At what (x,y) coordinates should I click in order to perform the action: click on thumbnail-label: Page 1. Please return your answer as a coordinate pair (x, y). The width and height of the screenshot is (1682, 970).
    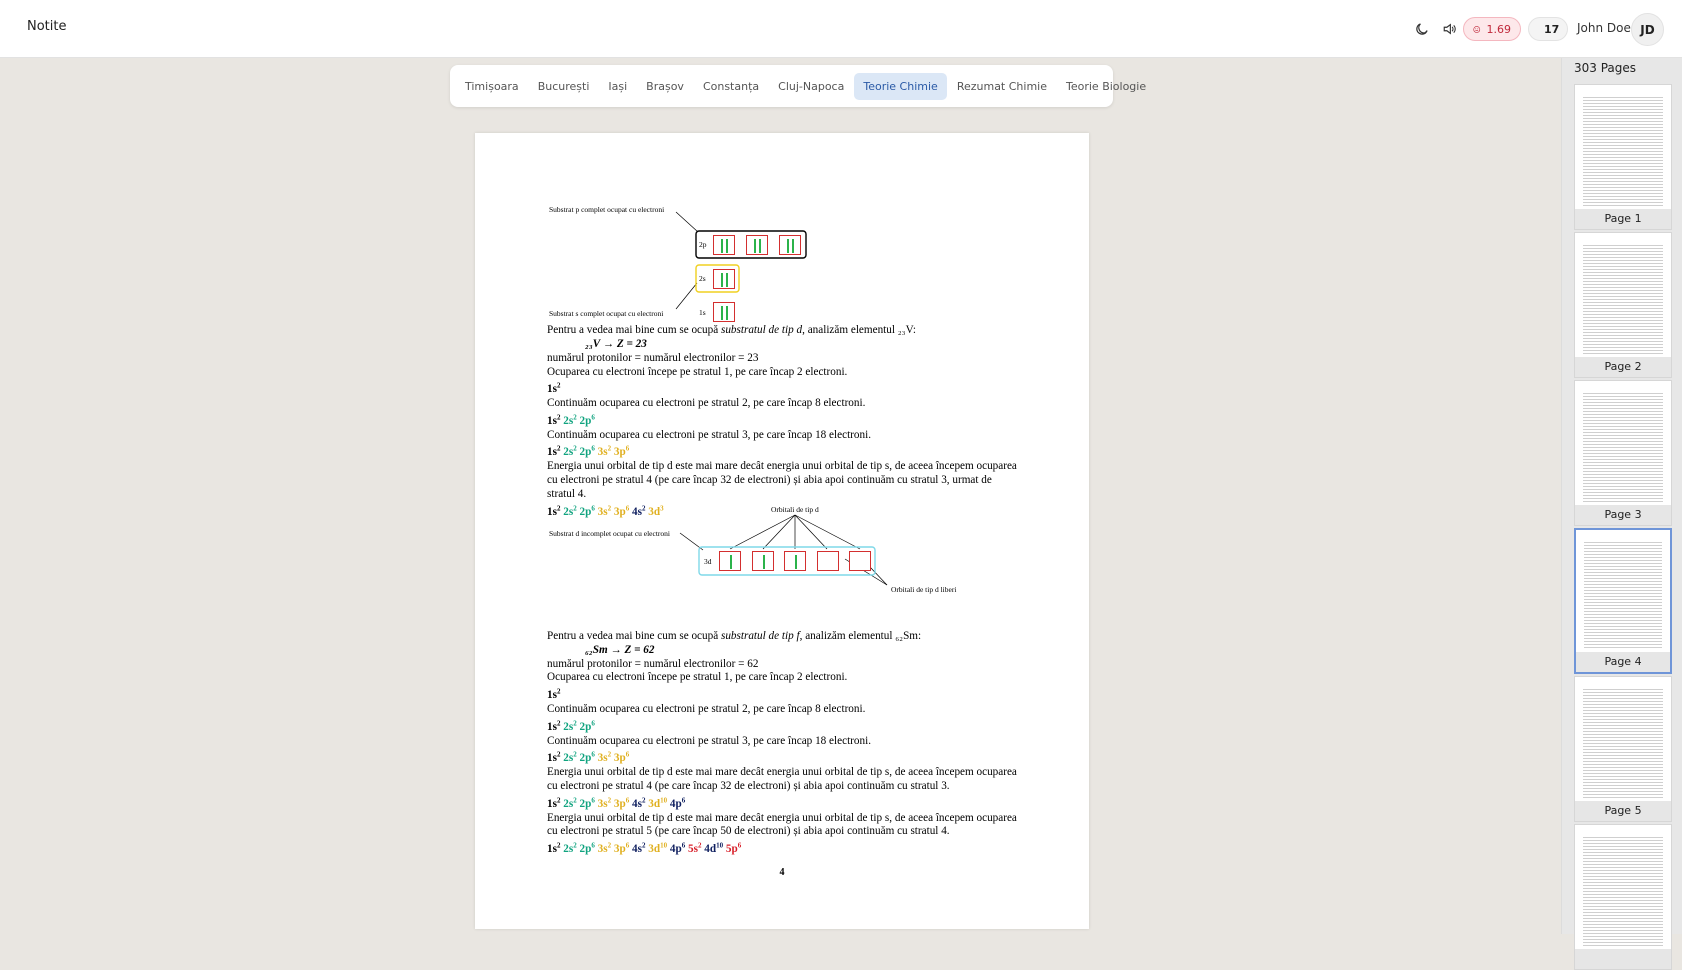
    Looking at the image, I should click on (1623, 219).